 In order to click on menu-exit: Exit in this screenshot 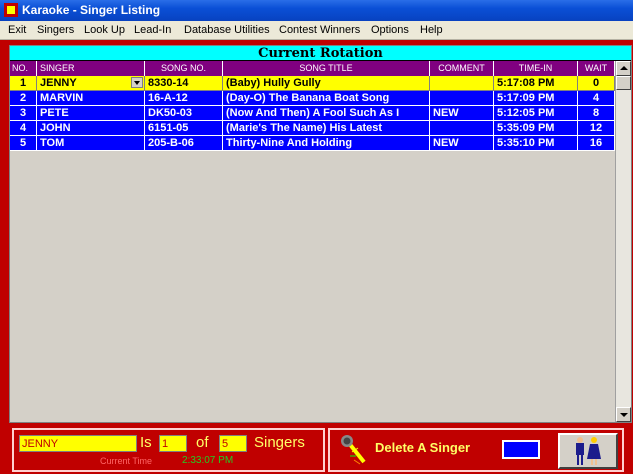, I will do `click(17, 30)`.